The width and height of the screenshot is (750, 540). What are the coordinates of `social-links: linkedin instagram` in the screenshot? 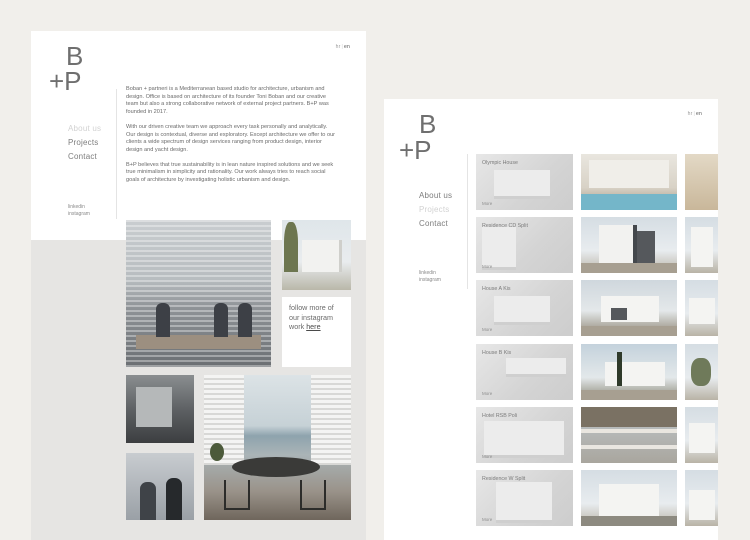 It's located at (79, 211).